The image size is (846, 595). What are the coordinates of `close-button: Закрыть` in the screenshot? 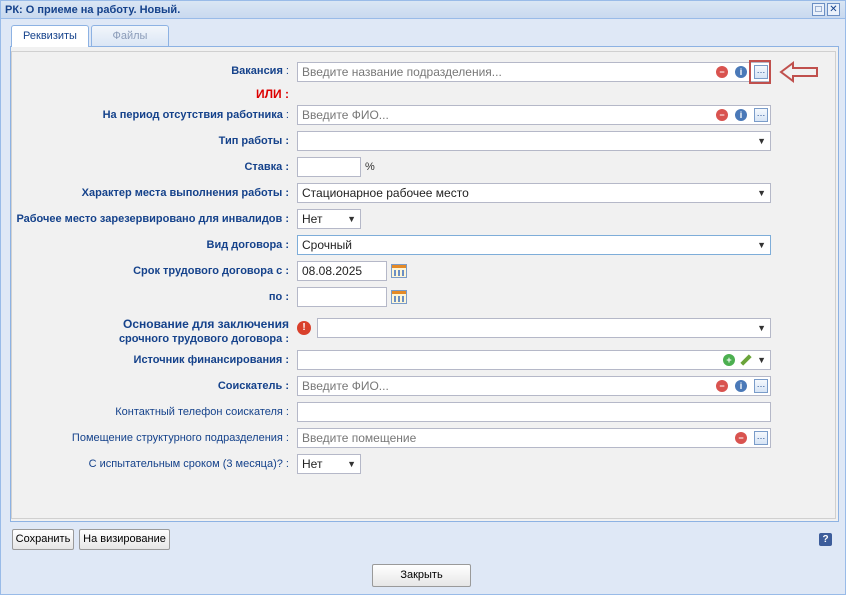 It's located at (421, 575).